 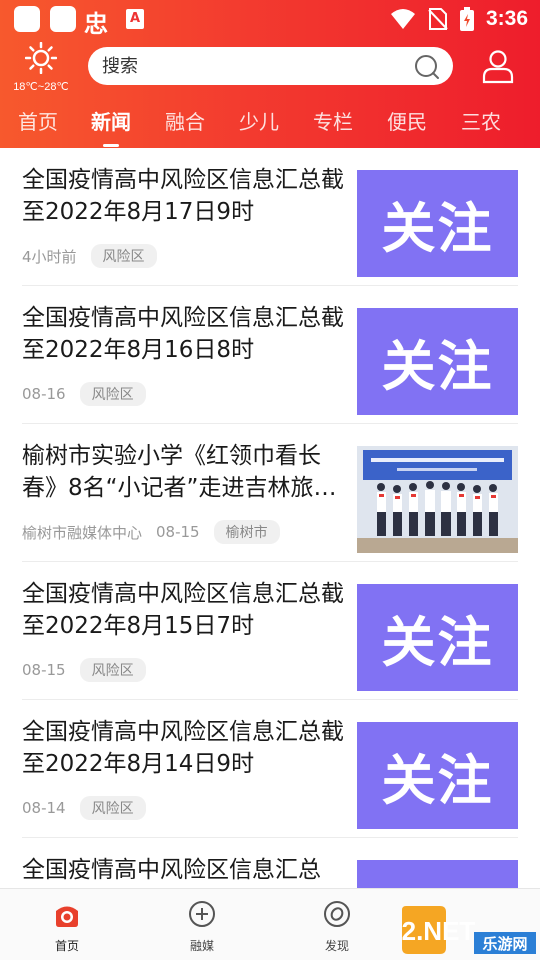 I want to click on watermark-sub: 乐游网, so click(x=504, y=944).